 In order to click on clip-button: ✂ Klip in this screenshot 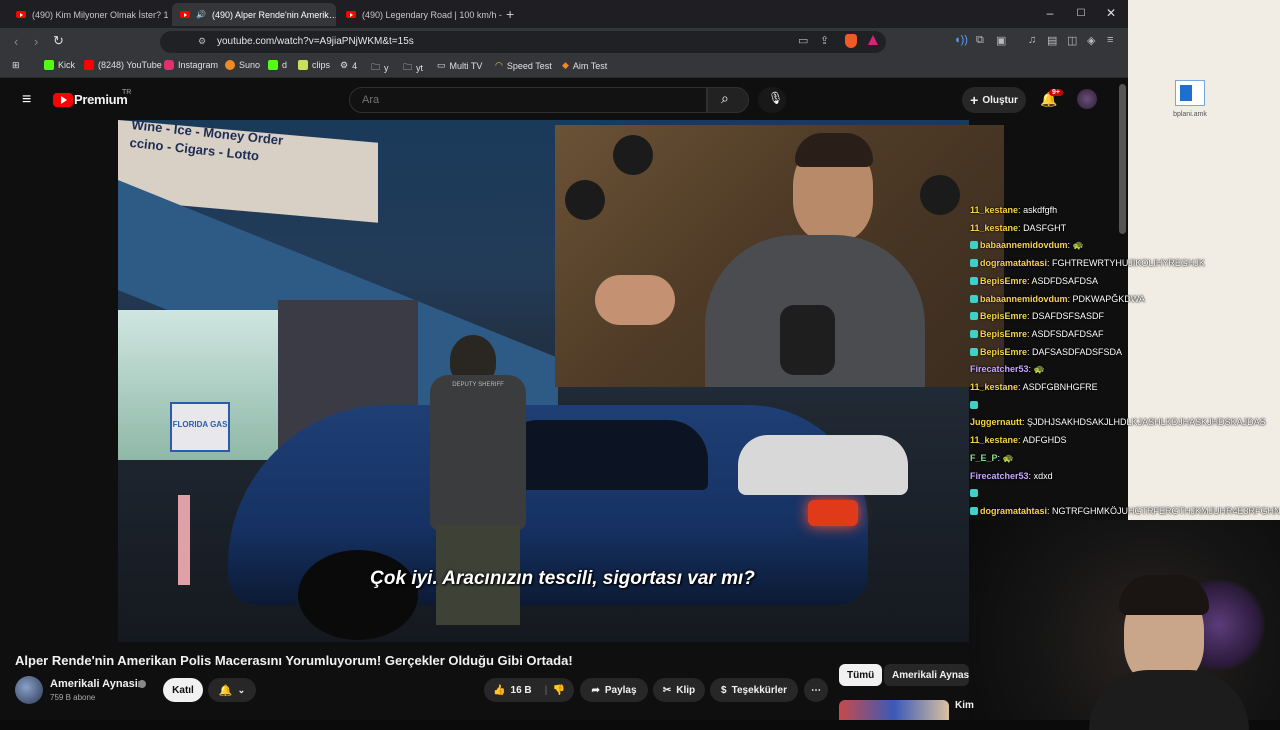, I will do `click(679, 690)`.